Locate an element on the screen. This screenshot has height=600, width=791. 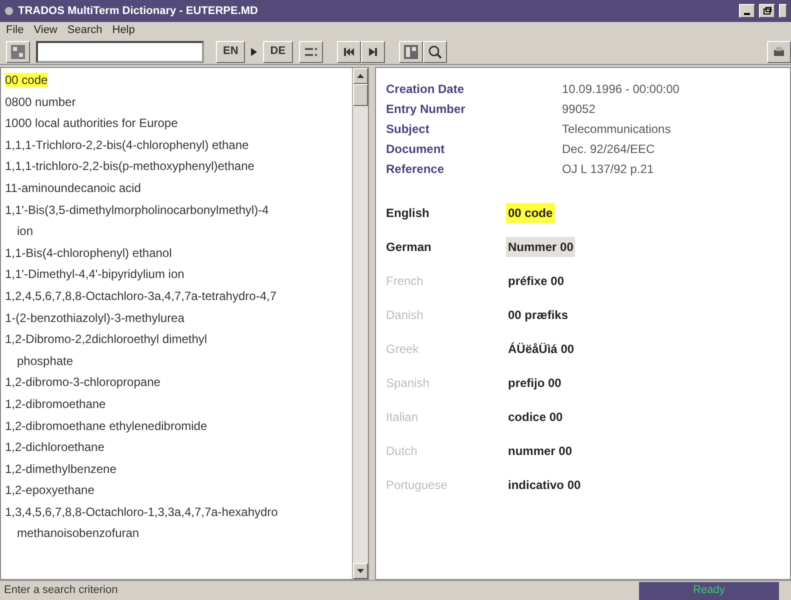
menu-item: View is located at coordinates (46, 30).